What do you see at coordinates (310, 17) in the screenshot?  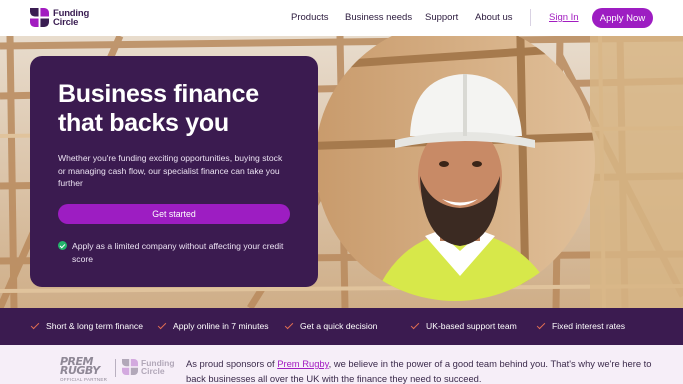 I see `nav-products: Products` at bounding box center [310, 17].